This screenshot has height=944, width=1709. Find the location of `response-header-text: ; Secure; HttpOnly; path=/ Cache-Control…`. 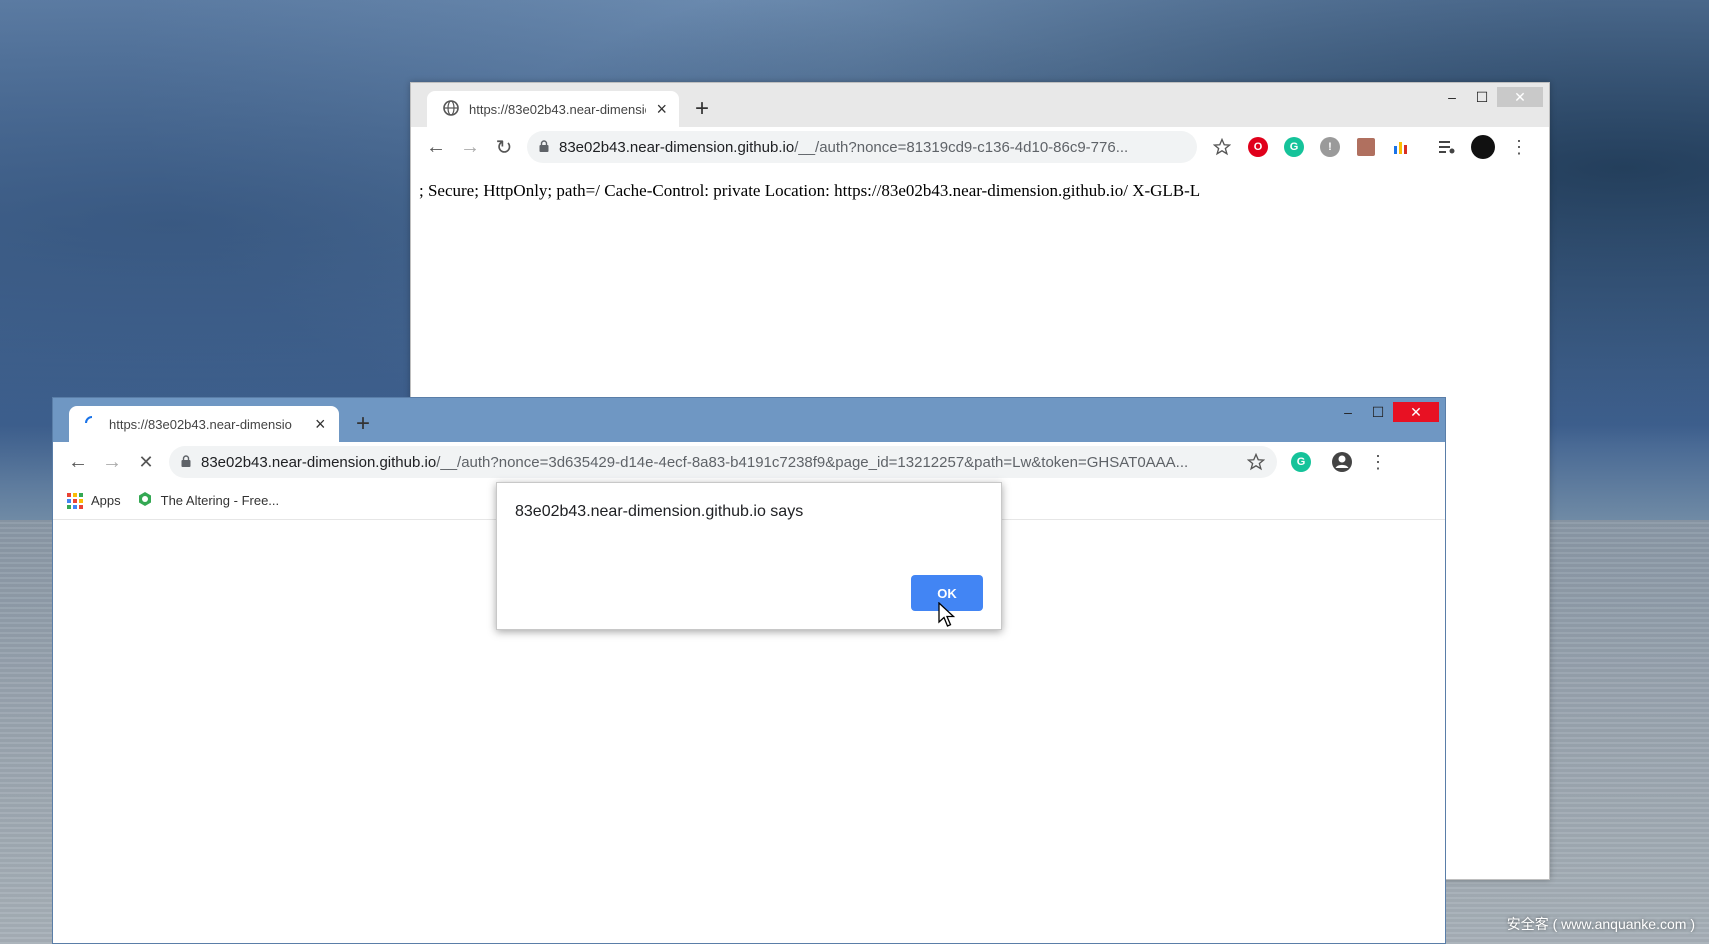

response-header-text: ; Secure; HttpOnly; path=/ Cache-Control… is located at coordinates (810, 190).